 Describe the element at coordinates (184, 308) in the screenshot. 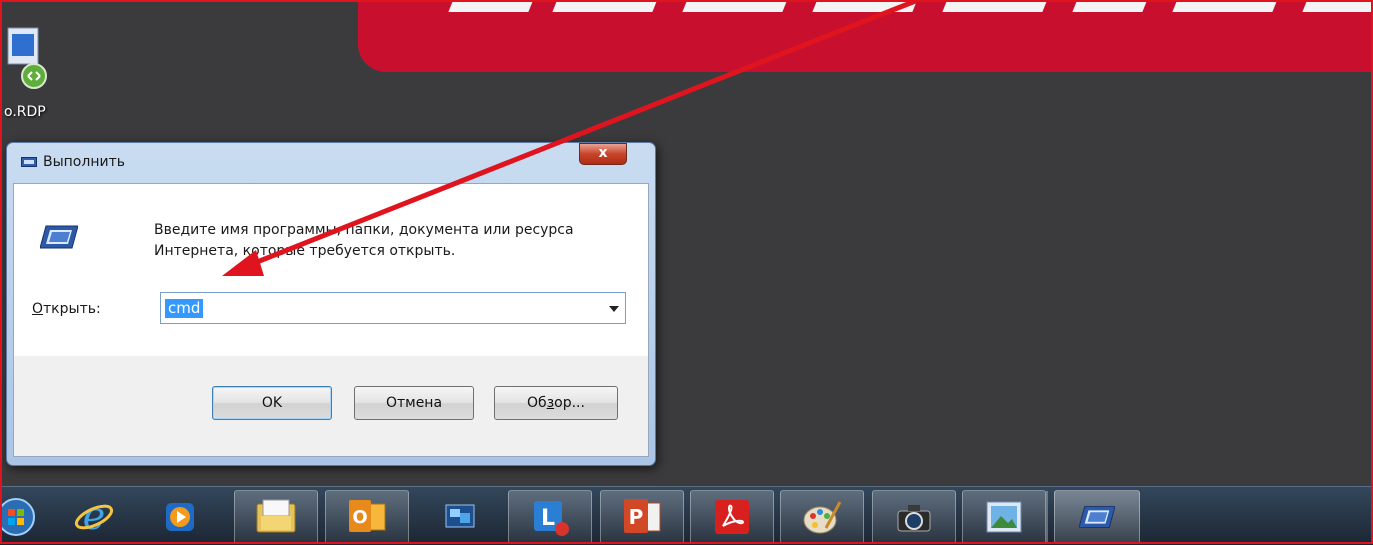

I see `open-input-value: cmd` at that location.